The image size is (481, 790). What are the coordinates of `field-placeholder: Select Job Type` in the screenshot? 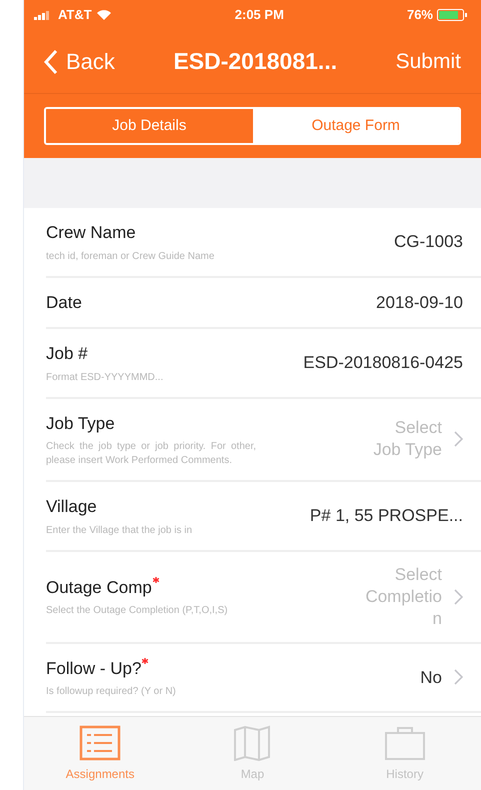 It's located at (407, 439).